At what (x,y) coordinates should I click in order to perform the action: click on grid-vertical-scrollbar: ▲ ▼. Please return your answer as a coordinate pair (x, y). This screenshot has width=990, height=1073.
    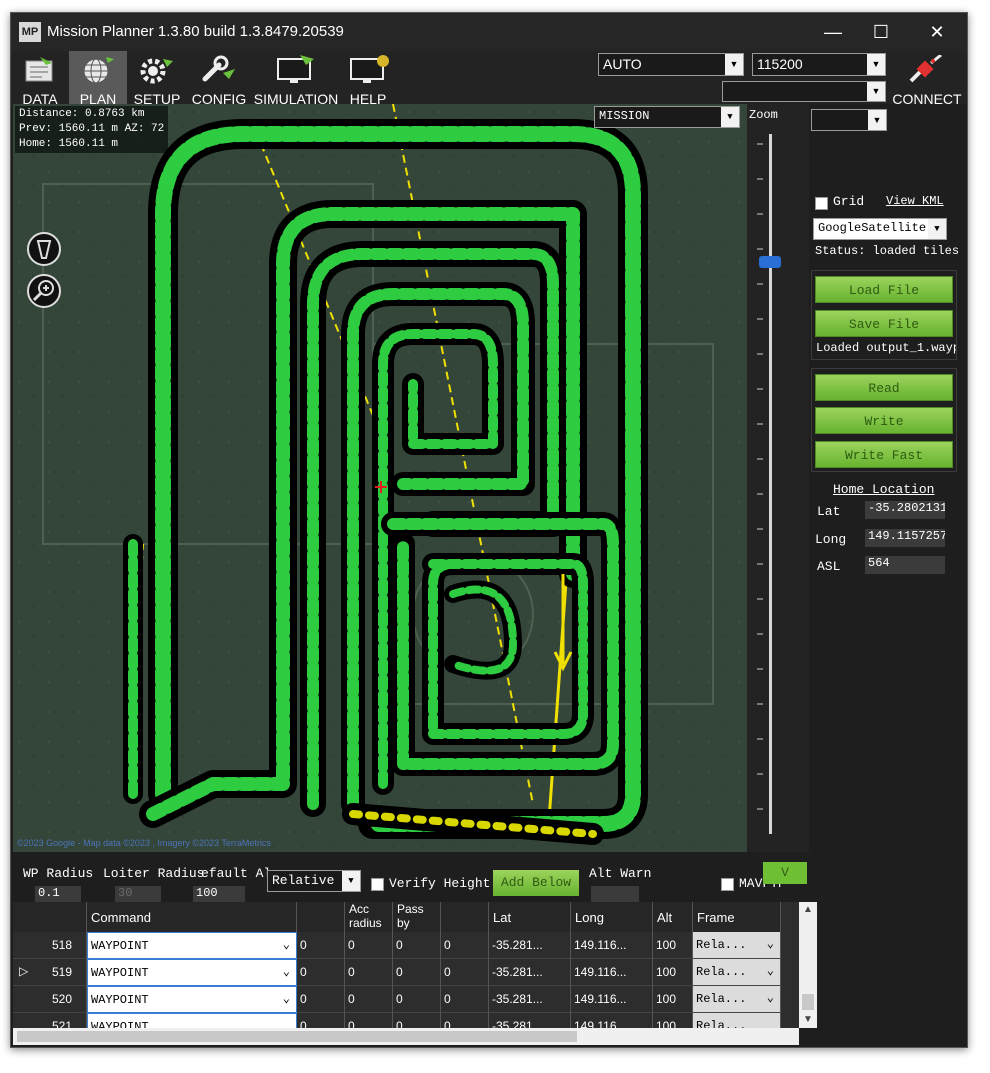
    Looking at the image, I should click on (808, 965).